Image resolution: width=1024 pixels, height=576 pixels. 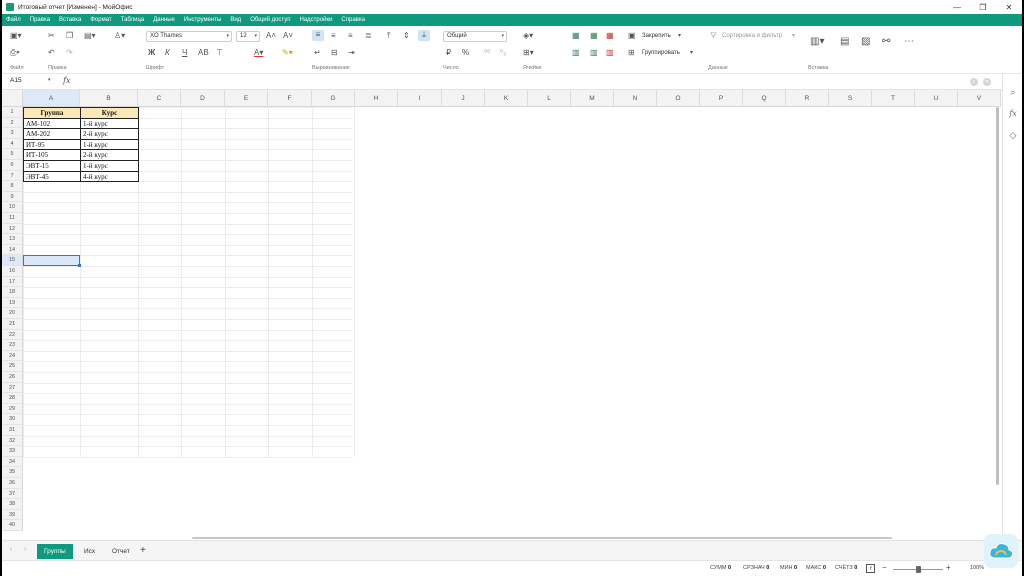 What do you see at coordinates (12, 324) in the screenshot?
I see `row-header-21: 21` at bounding box center [12, 324].